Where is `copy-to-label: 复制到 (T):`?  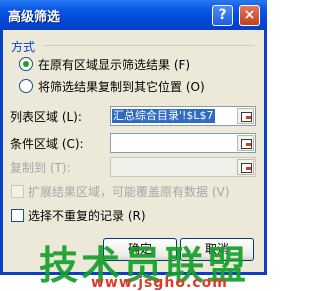
copy-to-label: 复制到 (T): is located at coordinates (40, 168).